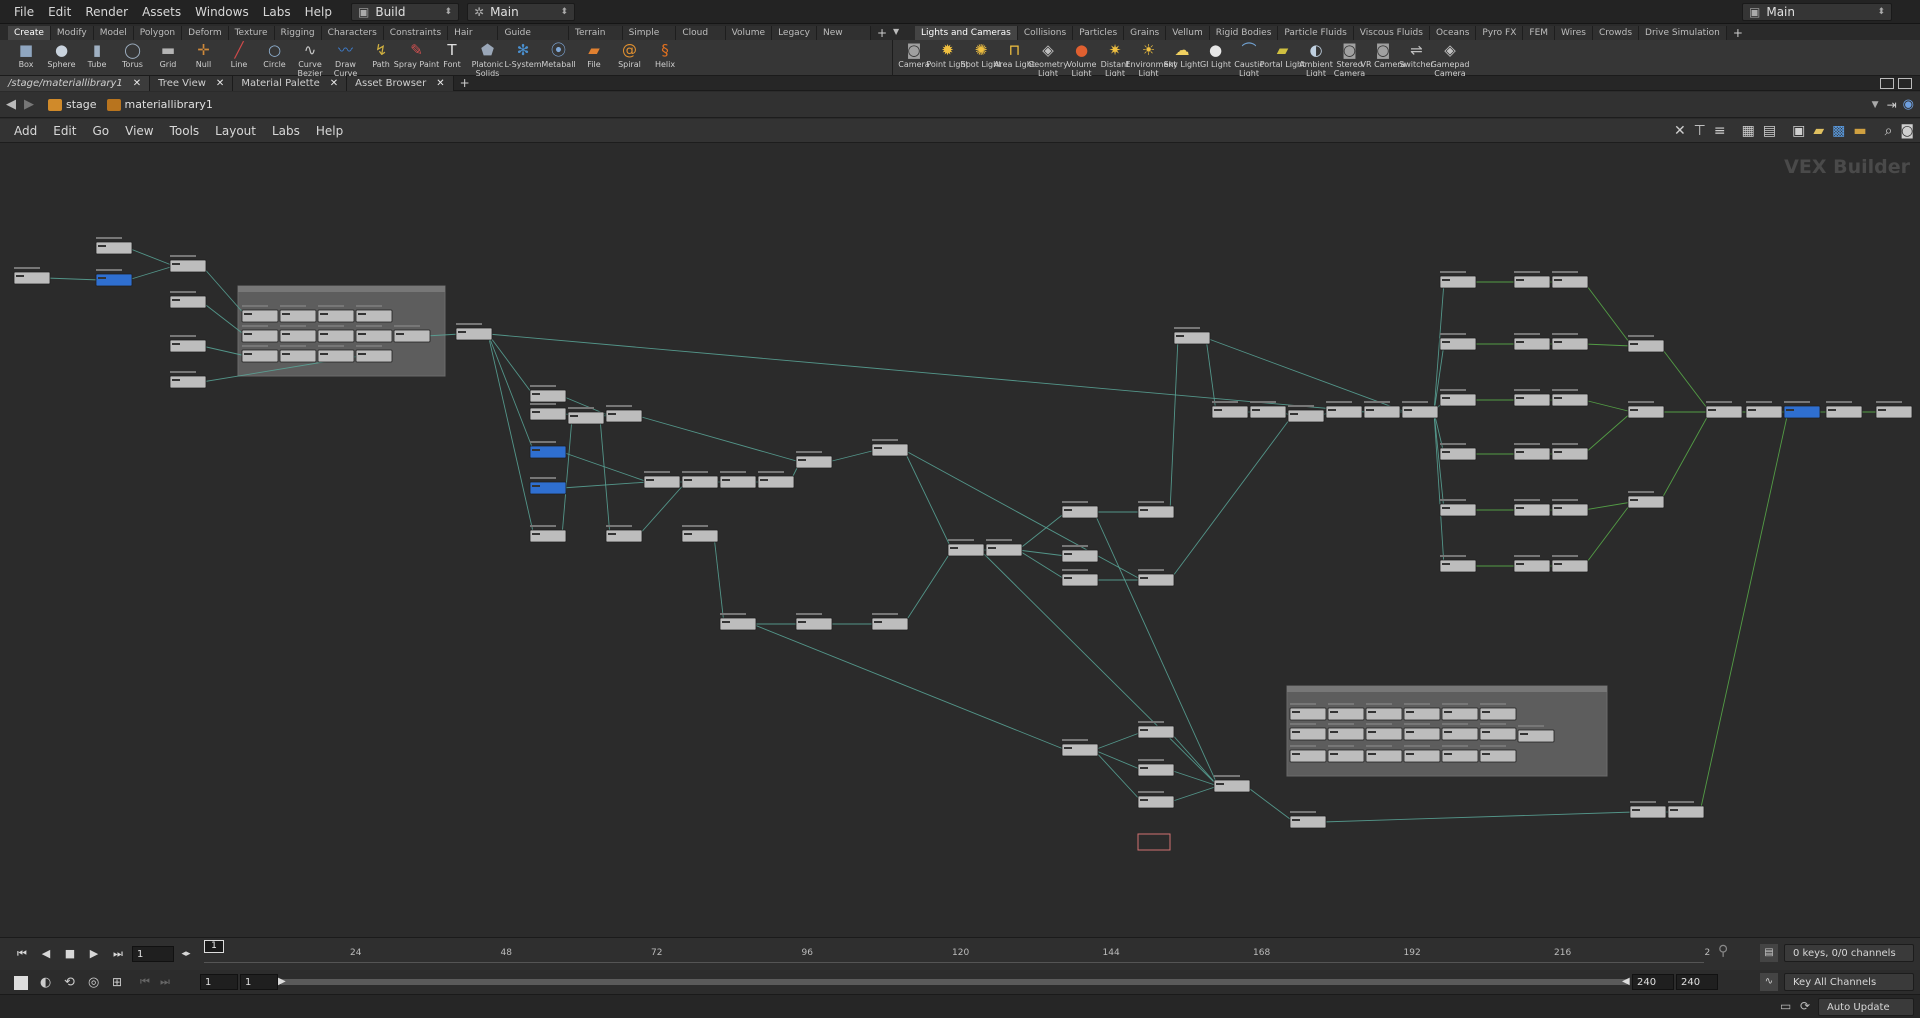 The width and height of the screenshot is (1920, 1018). I want to click on tab-material-palette: Material Palette ✕, so click(290, 83).